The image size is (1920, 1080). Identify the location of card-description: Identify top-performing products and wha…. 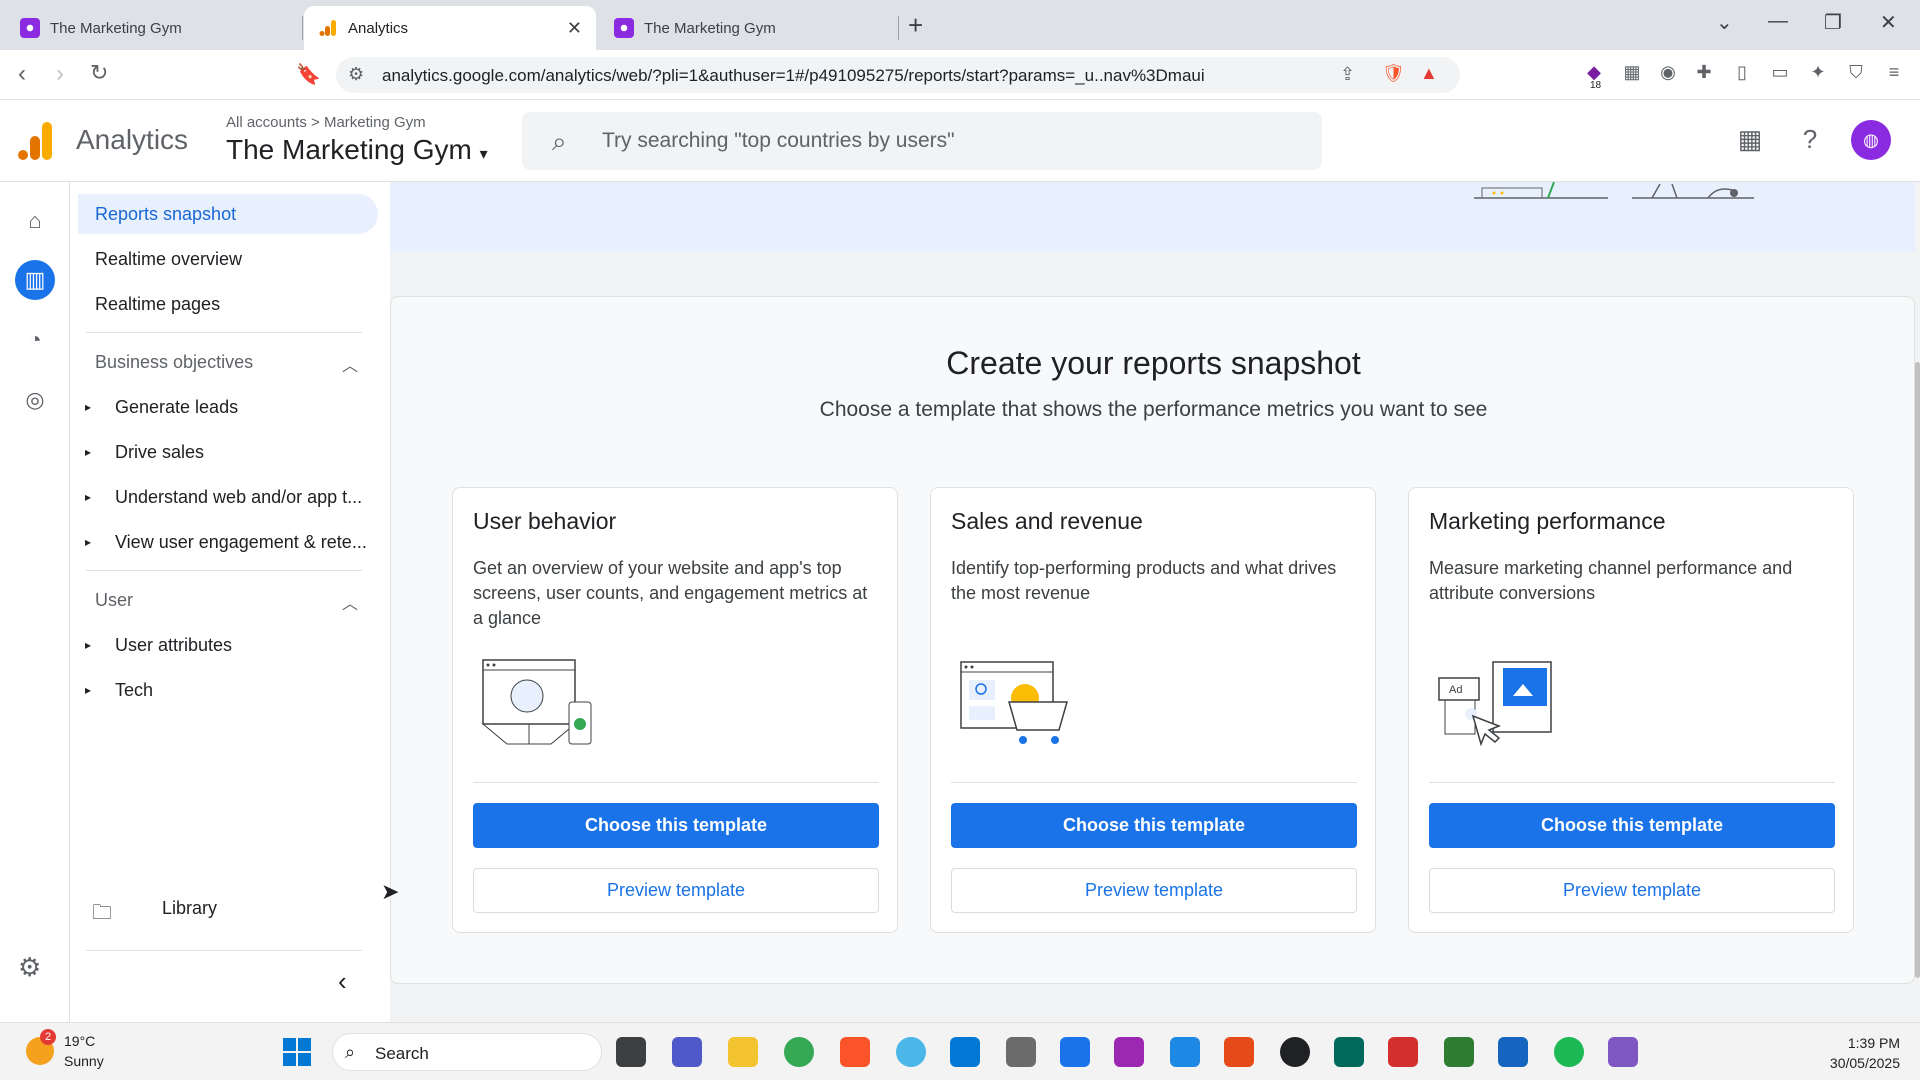
(1144, 580).